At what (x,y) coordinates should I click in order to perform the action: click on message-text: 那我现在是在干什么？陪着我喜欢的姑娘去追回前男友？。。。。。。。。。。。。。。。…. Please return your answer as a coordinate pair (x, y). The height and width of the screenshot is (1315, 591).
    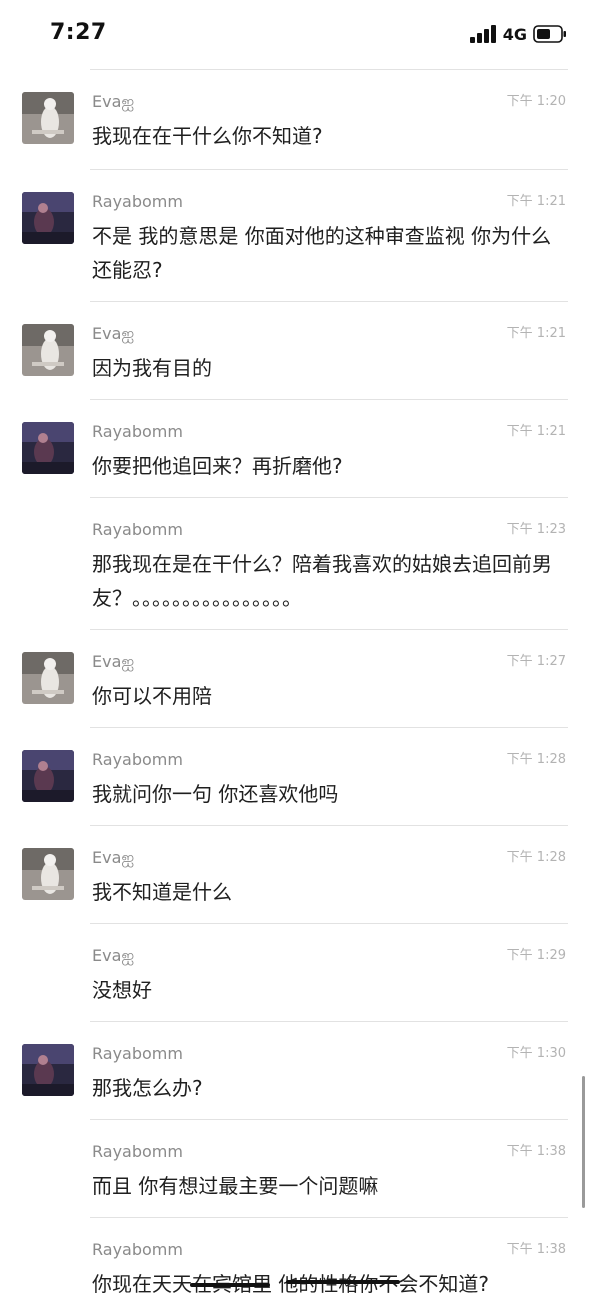
    Looking at the image, I should click on (322, 581).